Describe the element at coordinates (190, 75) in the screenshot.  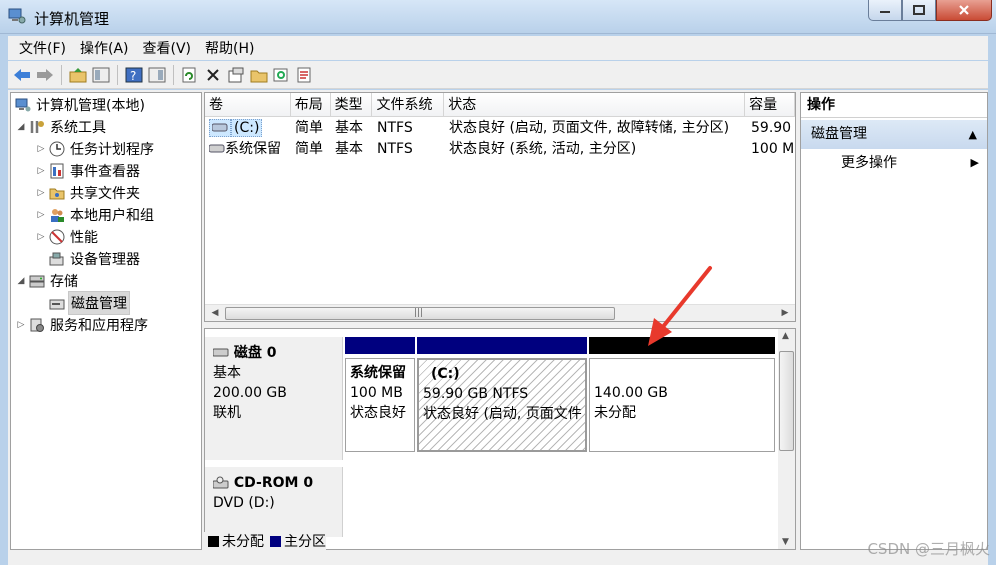
I see `refresh-icon` at that location.